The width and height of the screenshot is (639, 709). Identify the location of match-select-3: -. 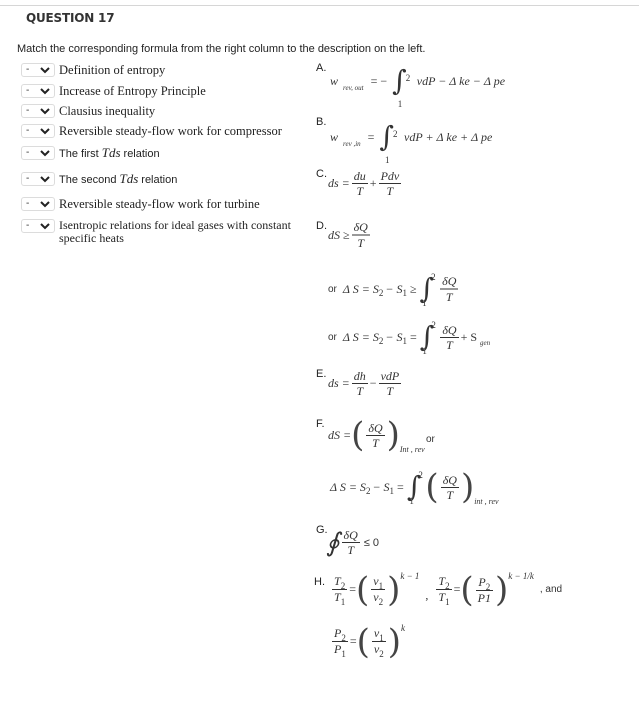
(38, 111).